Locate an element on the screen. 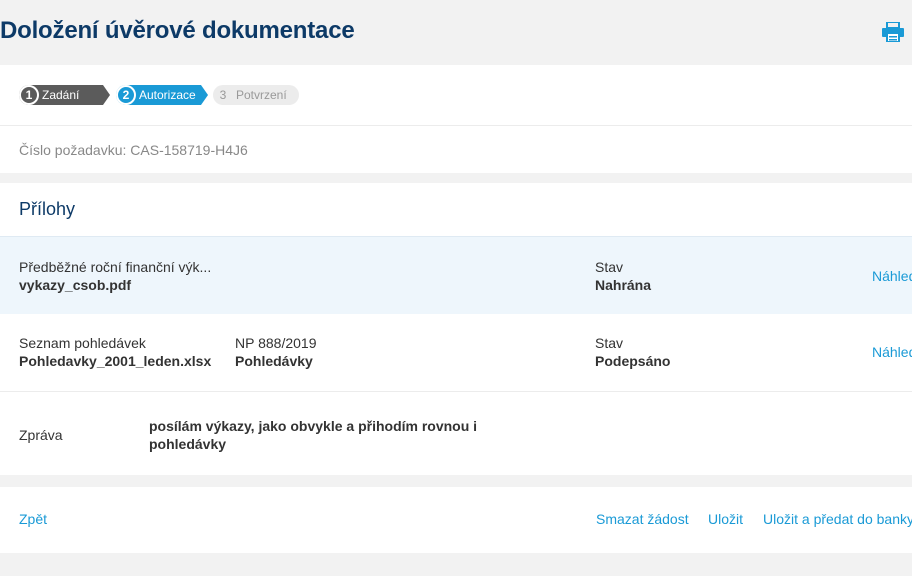  step-label: Potvrzení is located at coordinates (261, 95).